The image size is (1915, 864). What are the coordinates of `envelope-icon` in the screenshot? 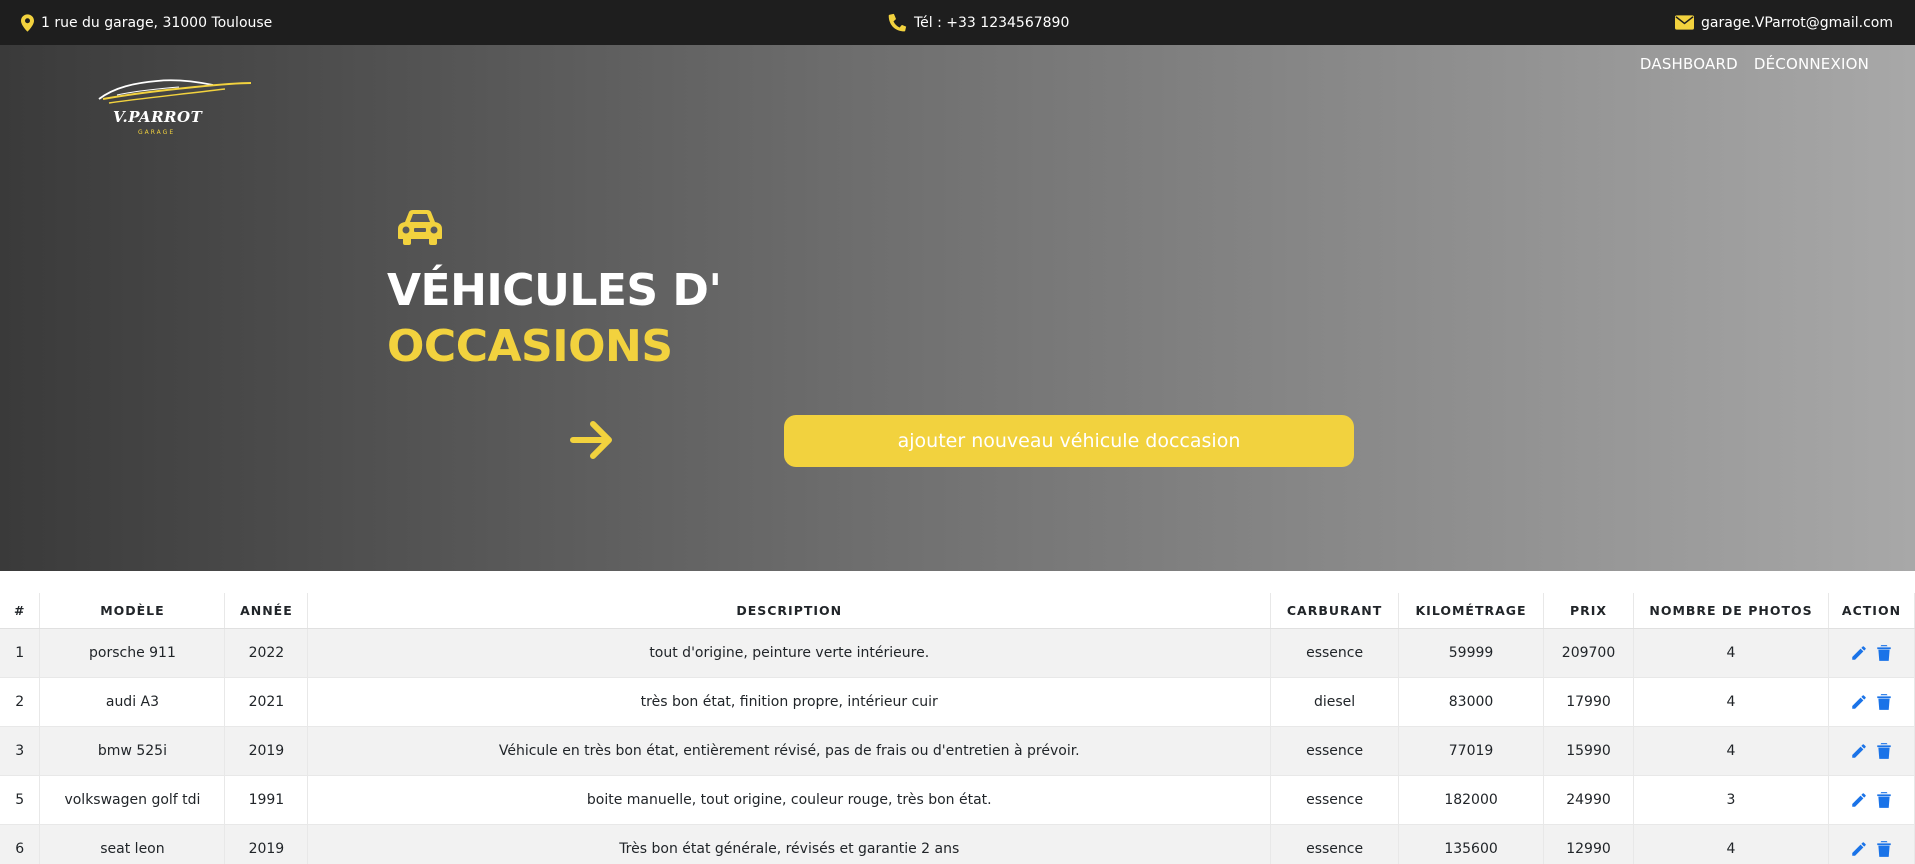 It's located at (1685, 22).